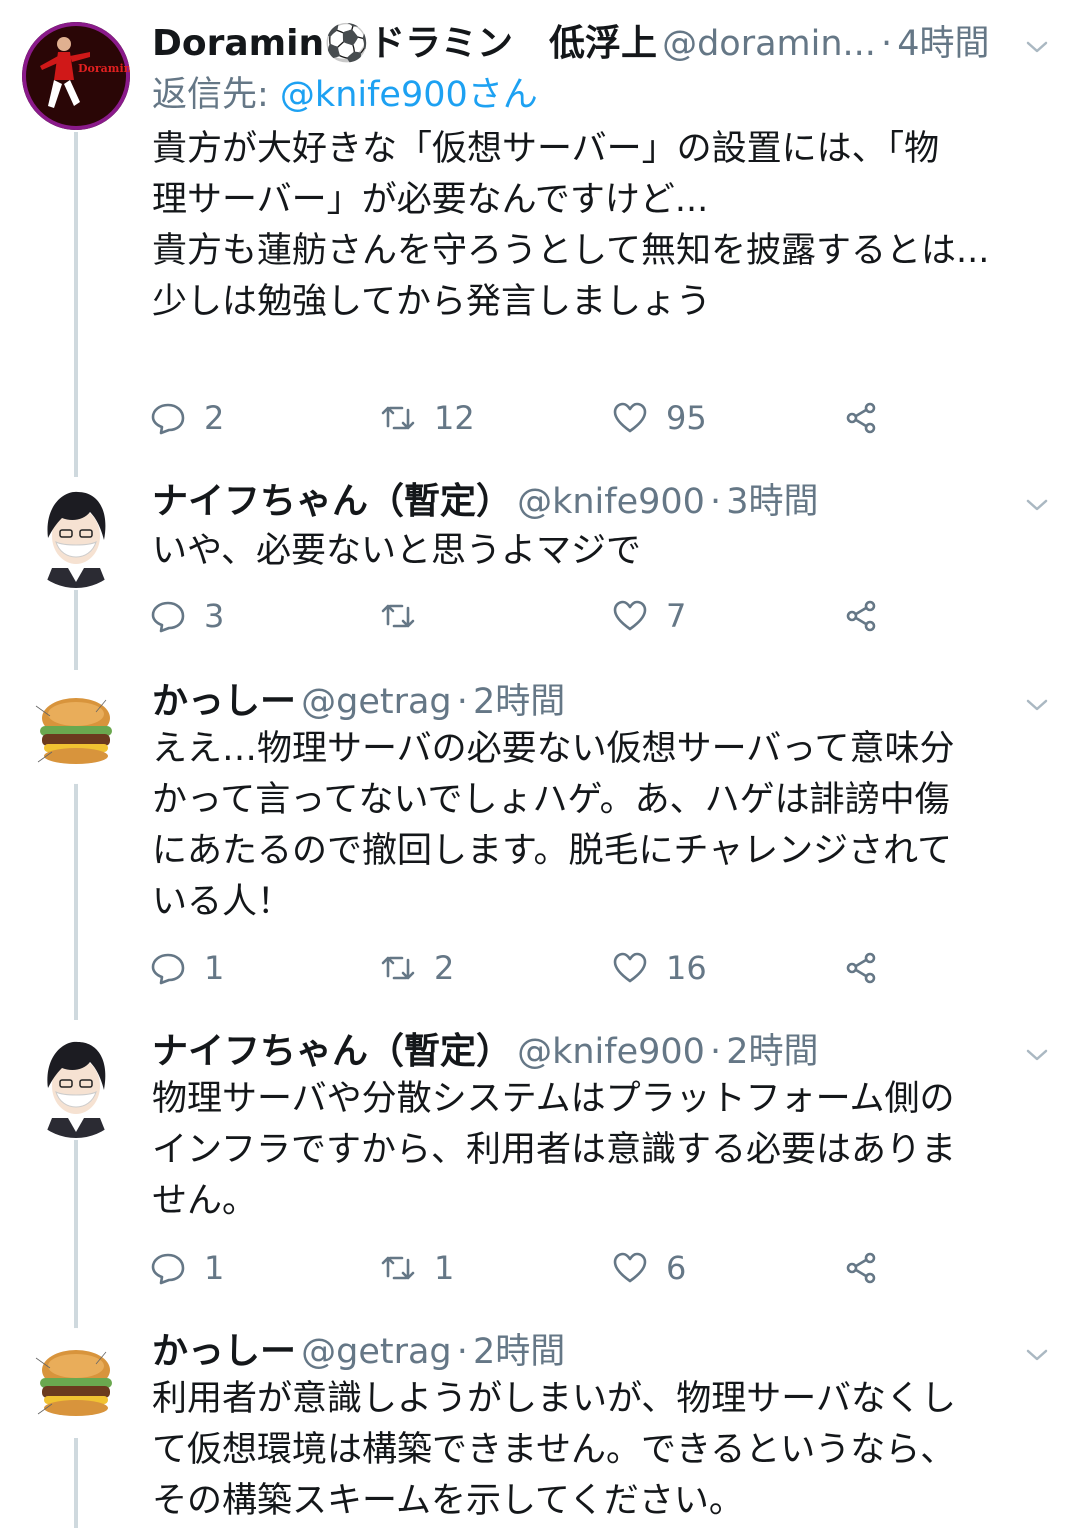 This screenshot has width=1078, height=1528. What do you see at coordinates (187, 616) in the screenshot?
I see `reply-button: 3` at bounding box center [187, 616].